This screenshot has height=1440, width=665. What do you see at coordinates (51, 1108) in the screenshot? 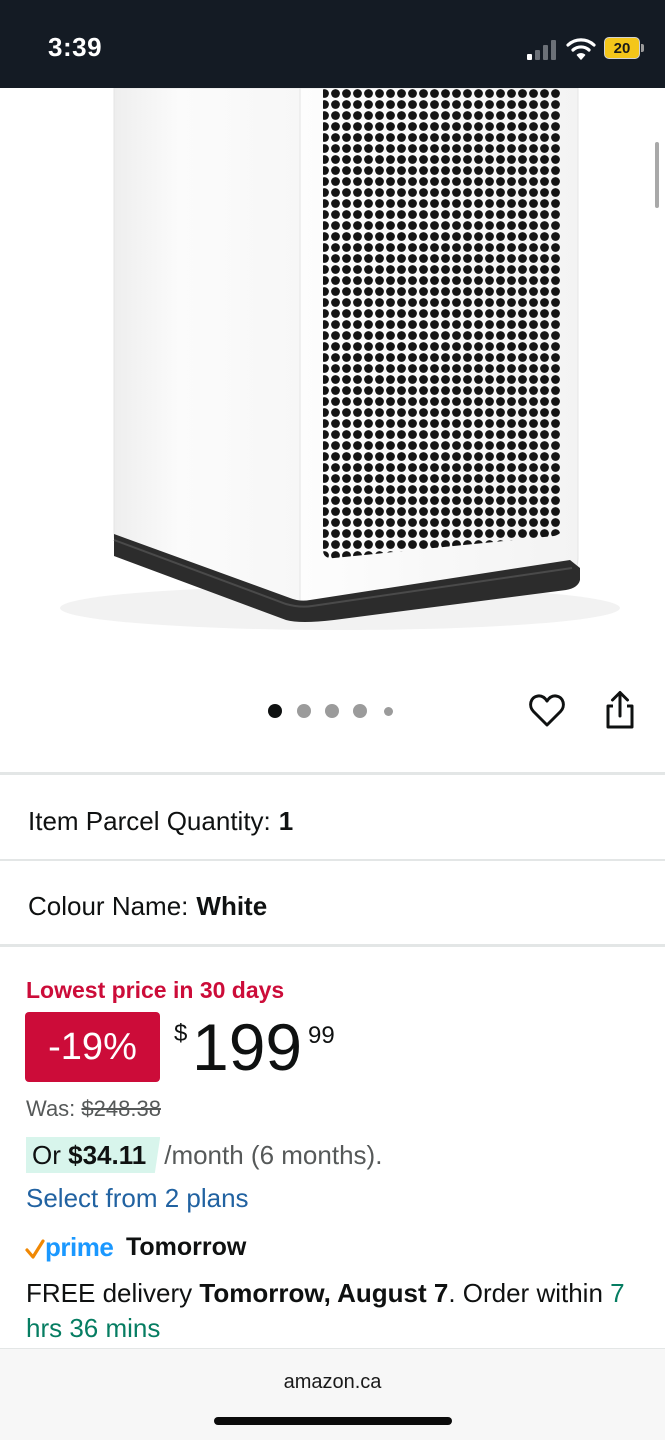
I see `was-label: Was:` at bounding box center [51, 1108].